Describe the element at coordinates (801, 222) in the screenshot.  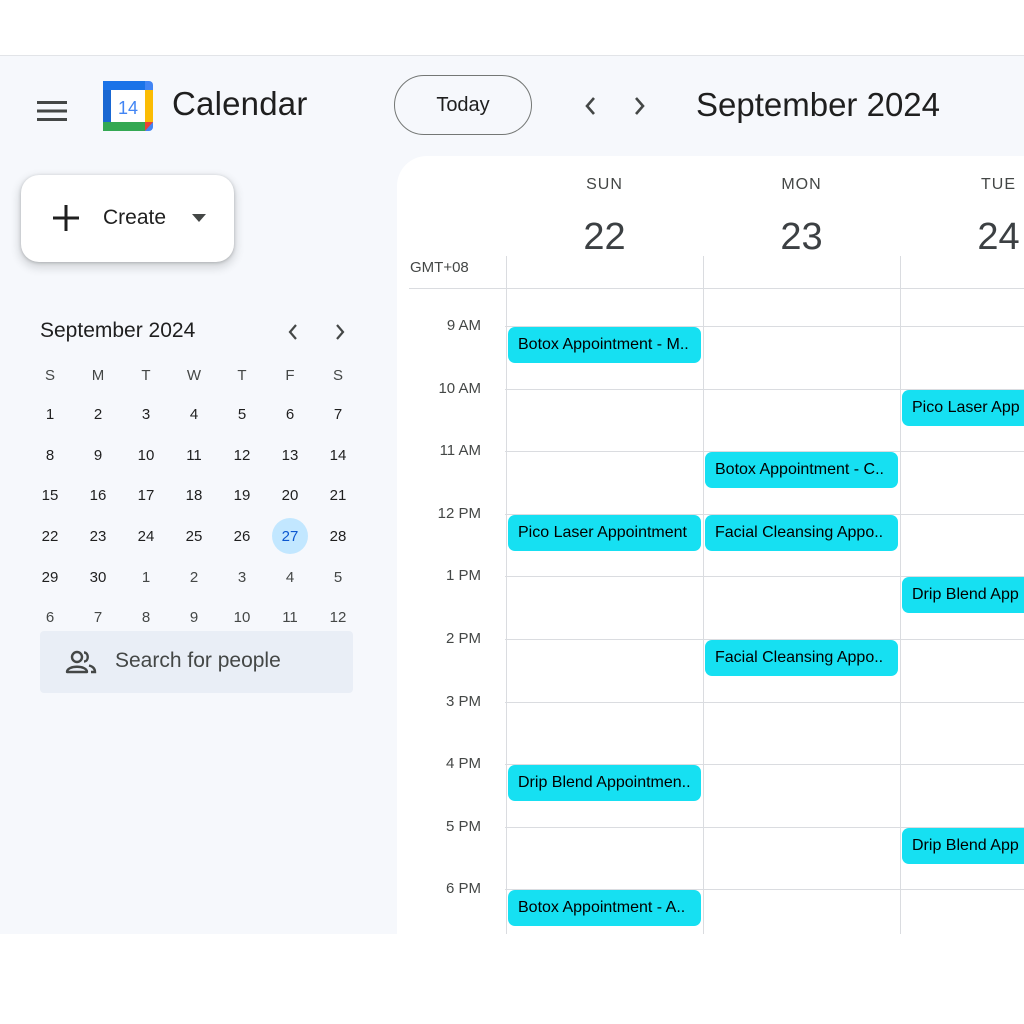
I see `day-header-mon: MON 23` at that location.